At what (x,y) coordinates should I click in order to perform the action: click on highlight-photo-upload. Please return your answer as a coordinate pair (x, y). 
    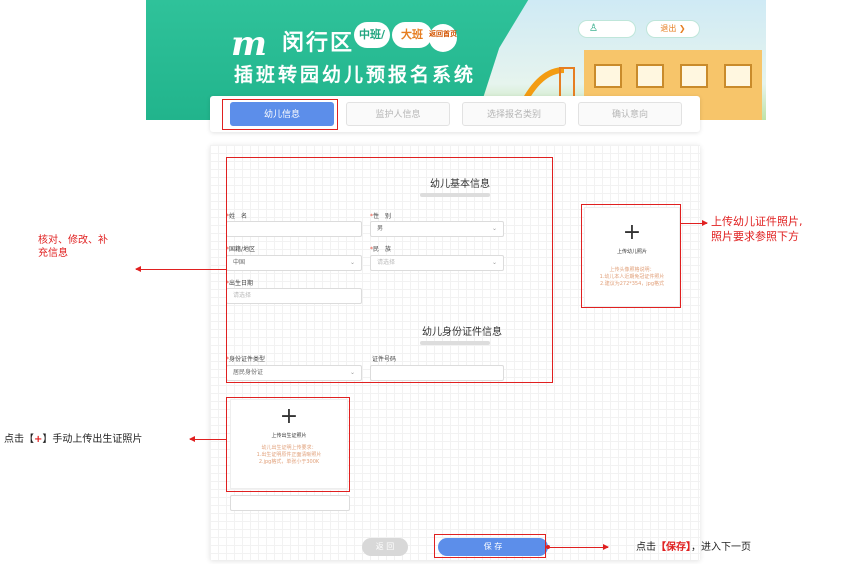
    Looking at the image, I should click on (631, 256).